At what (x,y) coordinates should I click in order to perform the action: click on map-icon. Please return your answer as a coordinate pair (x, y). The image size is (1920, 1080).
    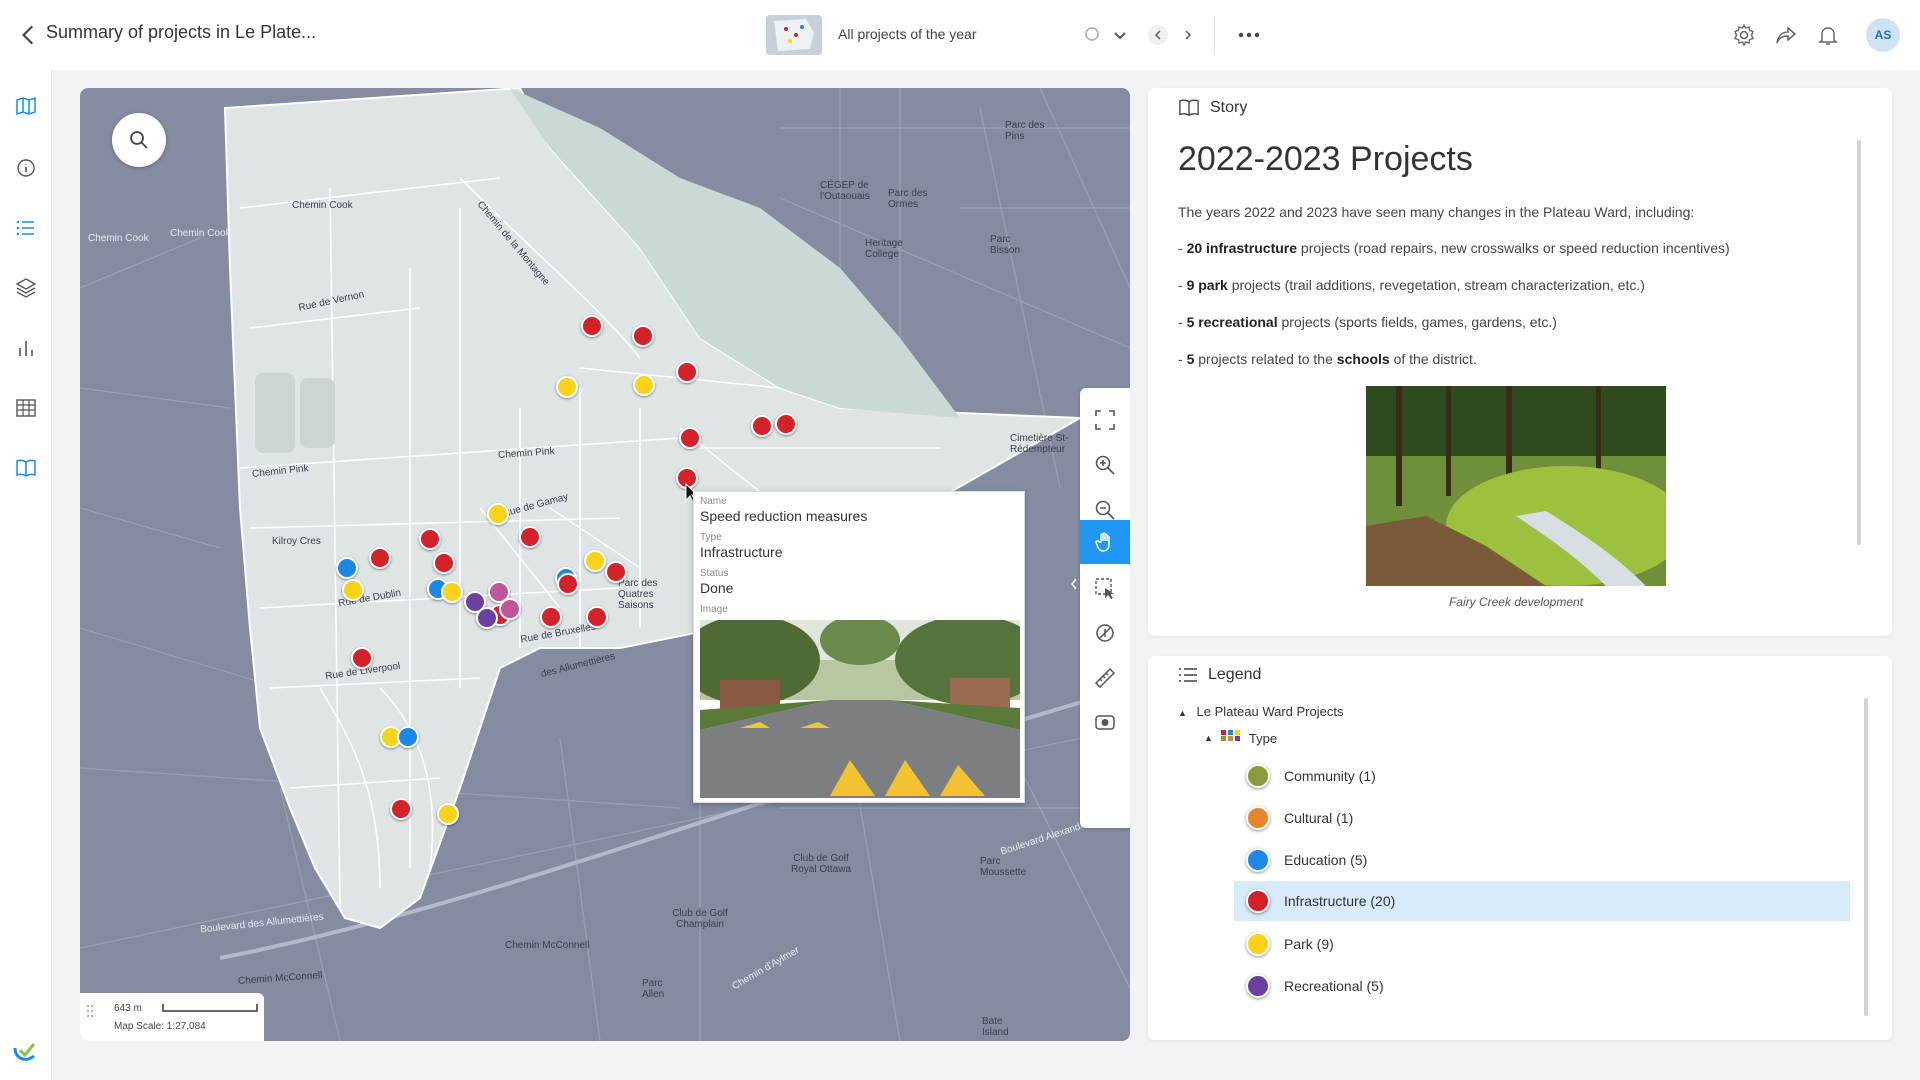
    Looking at the image, I should click on (26, 106).